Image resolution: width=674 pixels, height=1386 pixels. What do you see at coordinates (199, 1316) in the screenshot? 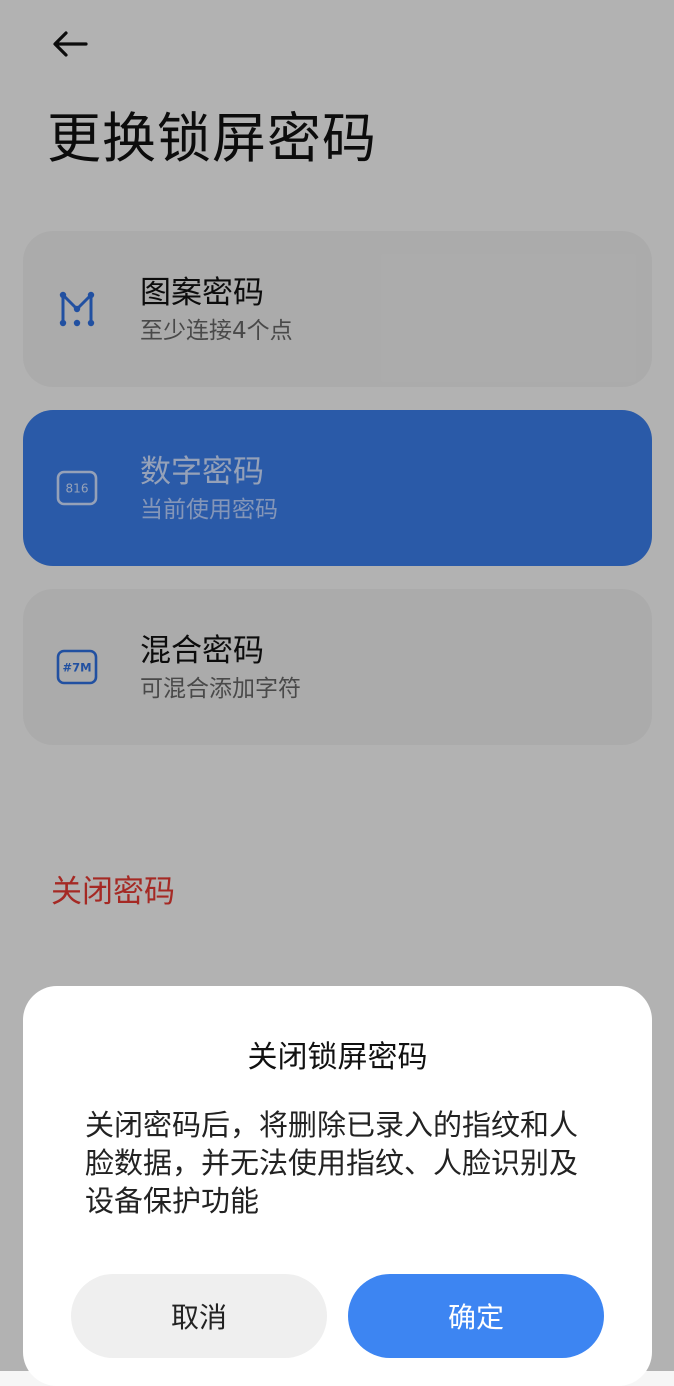
I see `cancel-button: 取消` at bounding box center [199, 1316].